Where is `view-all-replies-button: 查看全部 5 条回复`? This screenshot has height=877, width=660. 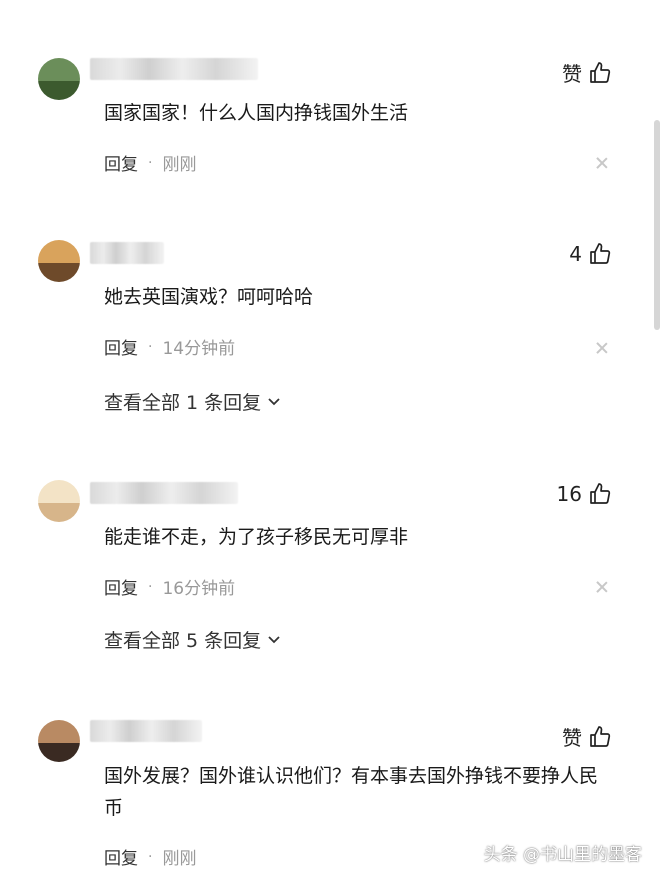
view-all-replies-button: 查看全部 5 条回复 is located at coordinates (192, 639).